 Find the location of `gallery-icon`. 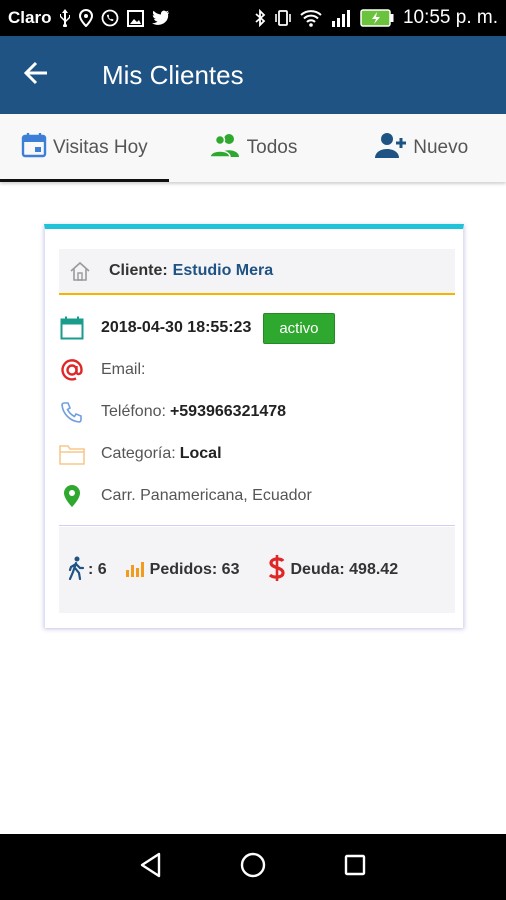

gallery-icon is located at coordinates (136, 18).